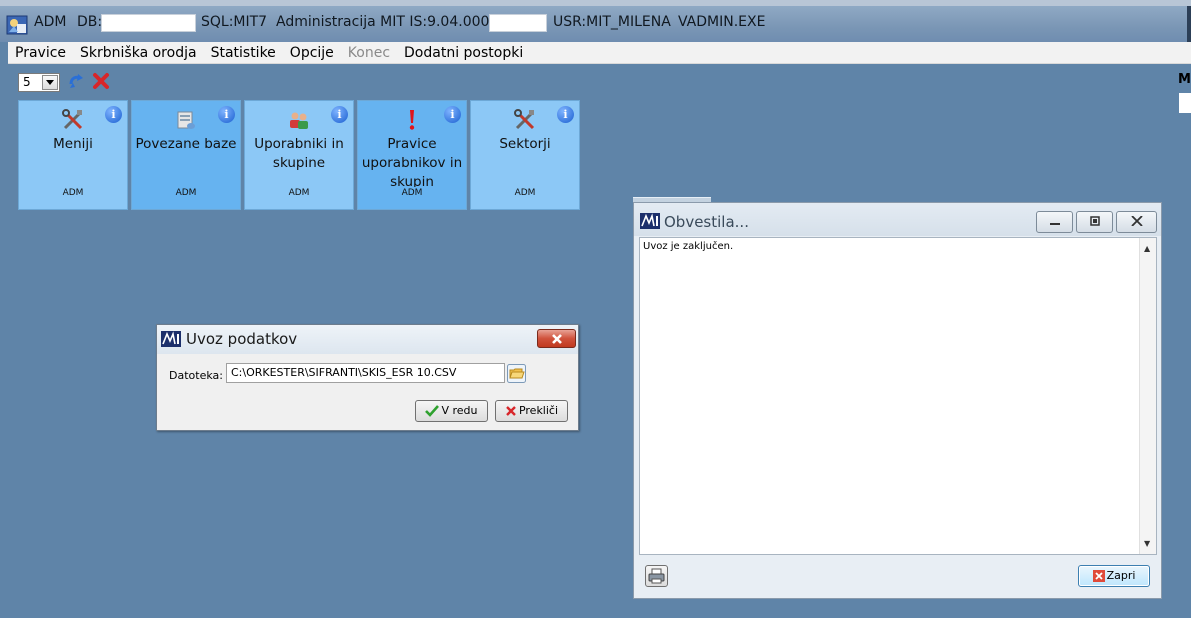 This screenshot has width=1191, height=618. Describe the element at coordinates (538, 410) in the screenshot. I see `cancel-button-label: Prekliči` at that location.